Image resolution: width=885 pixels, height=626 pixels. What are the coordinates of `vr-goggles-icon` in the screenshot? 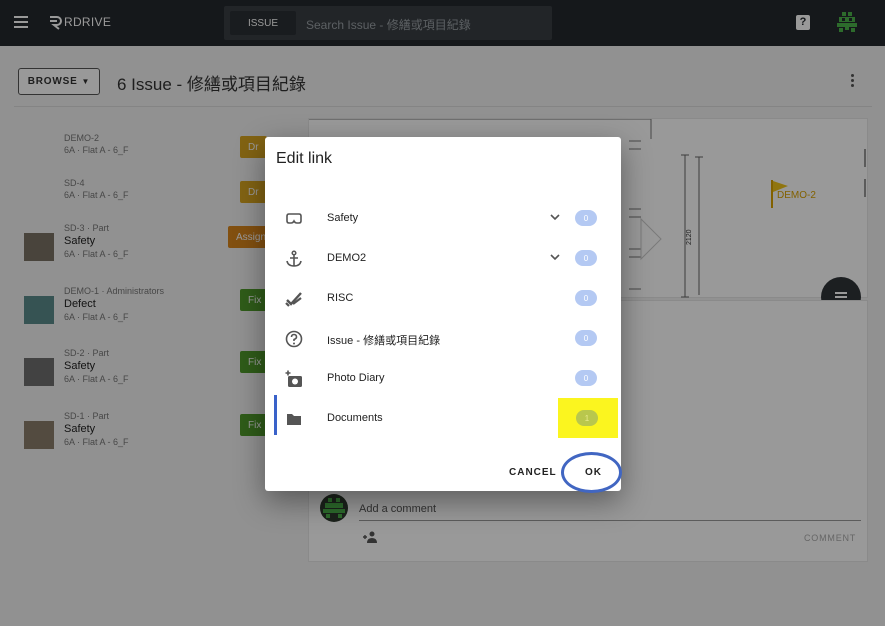 It's located at (294, 218).